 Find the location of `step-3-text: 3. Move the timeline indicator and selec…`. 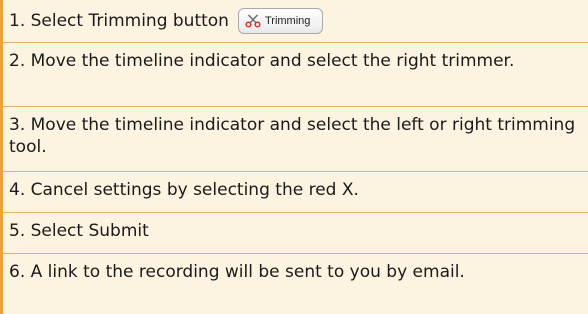

step-3-text: 3. Move the timeline indicator and selec… is located at coordinates (292, 136).